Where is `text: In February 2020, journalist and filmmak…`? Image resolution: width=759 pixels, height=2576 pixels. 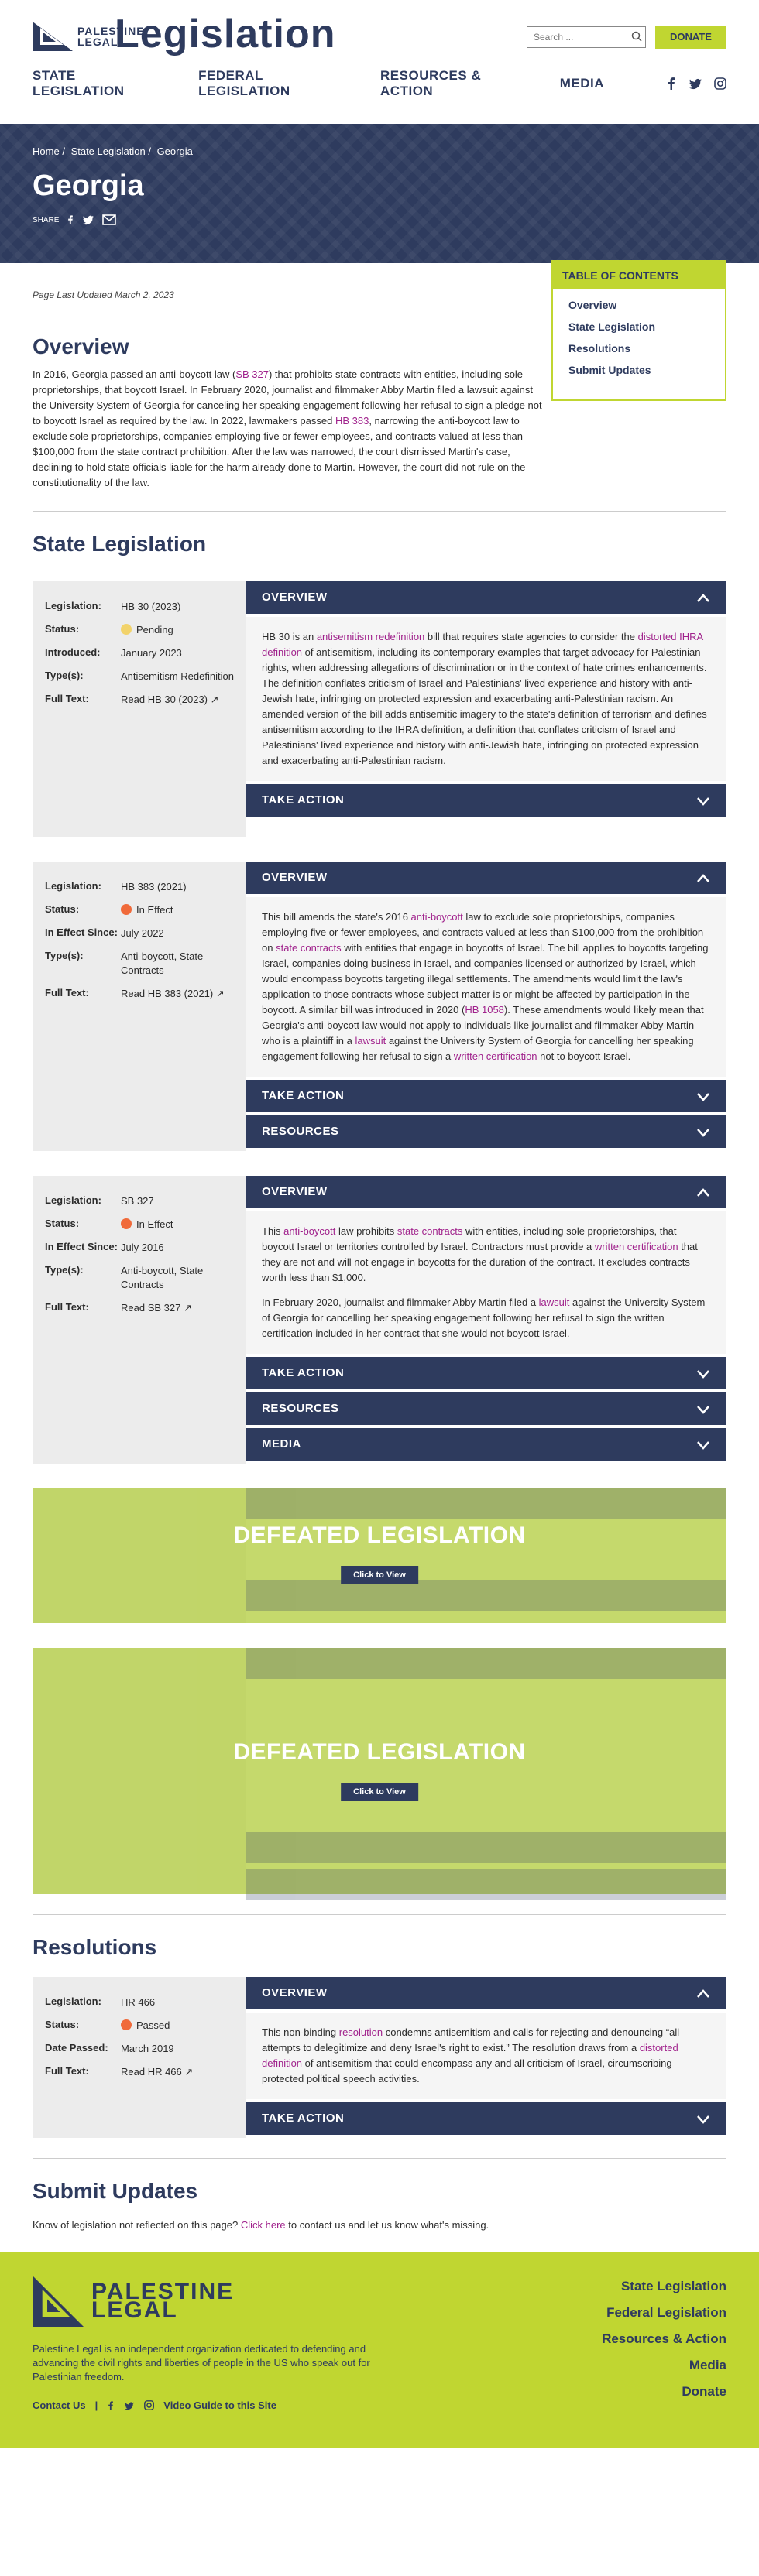 text: In February 2020, journalist and filmmak… is located at coordinates (400, 1302).